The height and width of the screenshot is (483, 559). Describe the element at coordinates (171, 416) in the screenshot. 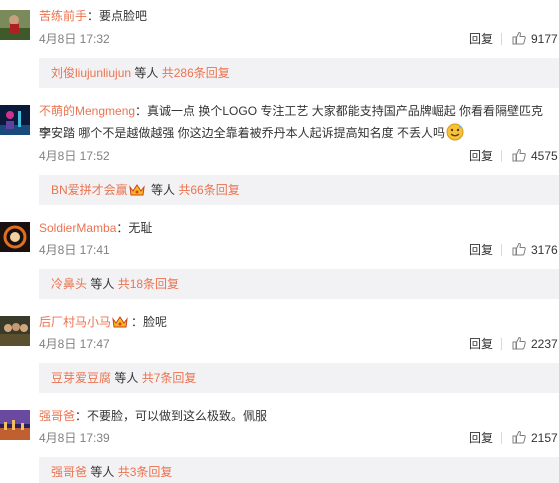

I see `comment-content: ：不要脸，可以做到这么极致。佩服` at that location.